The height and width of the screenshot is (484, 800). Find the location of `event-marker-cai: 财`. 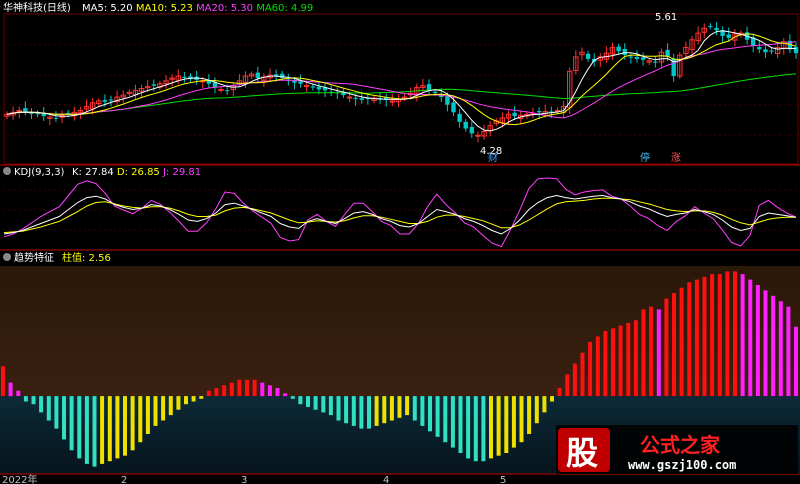

event-marker-cai: 财 is located at coordinates (493, 157).